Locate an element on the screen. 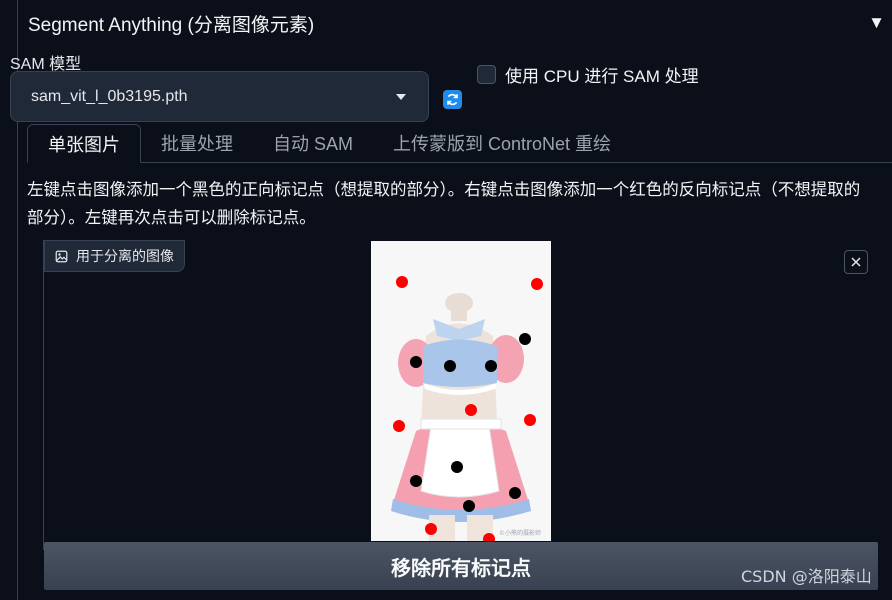  segmentation-image: ©小熊的摄影师 is located at coordinates (461, 391).